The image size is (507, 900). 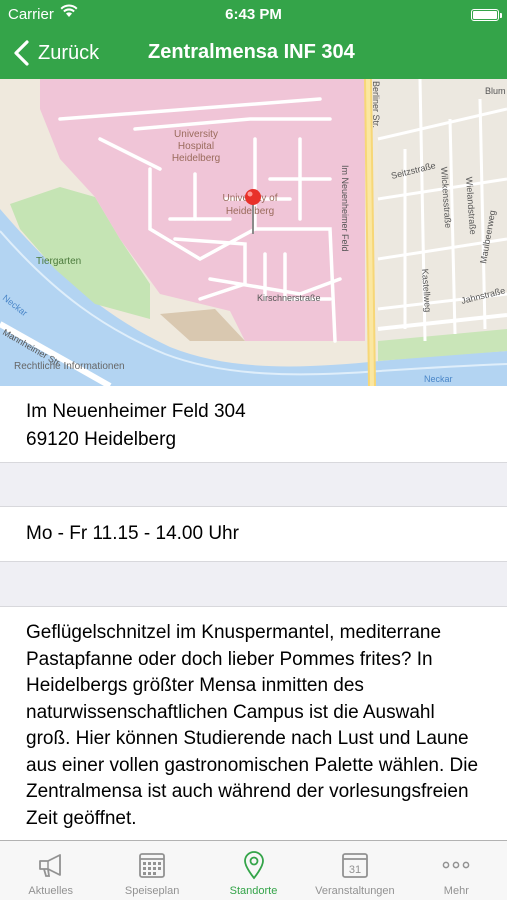 What do you see at coordinates (69, 52) in the screenshot?
I see `back-button-label: Zurück` at bounding box center [69, 52].